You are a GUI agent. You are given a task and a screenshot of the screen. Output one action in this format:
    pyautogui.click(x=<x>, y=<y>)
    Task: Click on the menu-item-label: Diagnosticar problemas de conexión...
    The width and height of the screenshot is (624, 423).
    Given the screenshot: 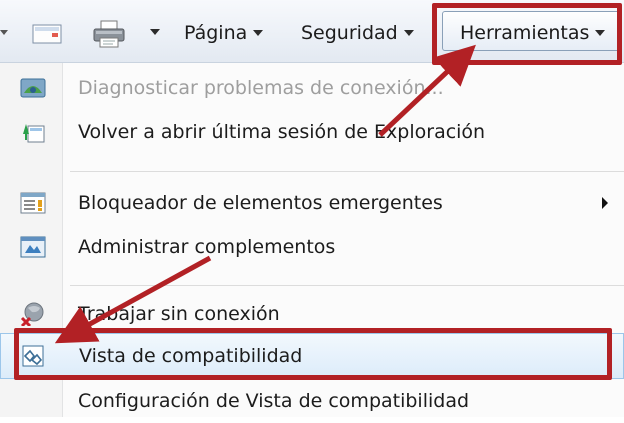 What is the action you would take?
    pyautogui.click(x=261, y=88)
    